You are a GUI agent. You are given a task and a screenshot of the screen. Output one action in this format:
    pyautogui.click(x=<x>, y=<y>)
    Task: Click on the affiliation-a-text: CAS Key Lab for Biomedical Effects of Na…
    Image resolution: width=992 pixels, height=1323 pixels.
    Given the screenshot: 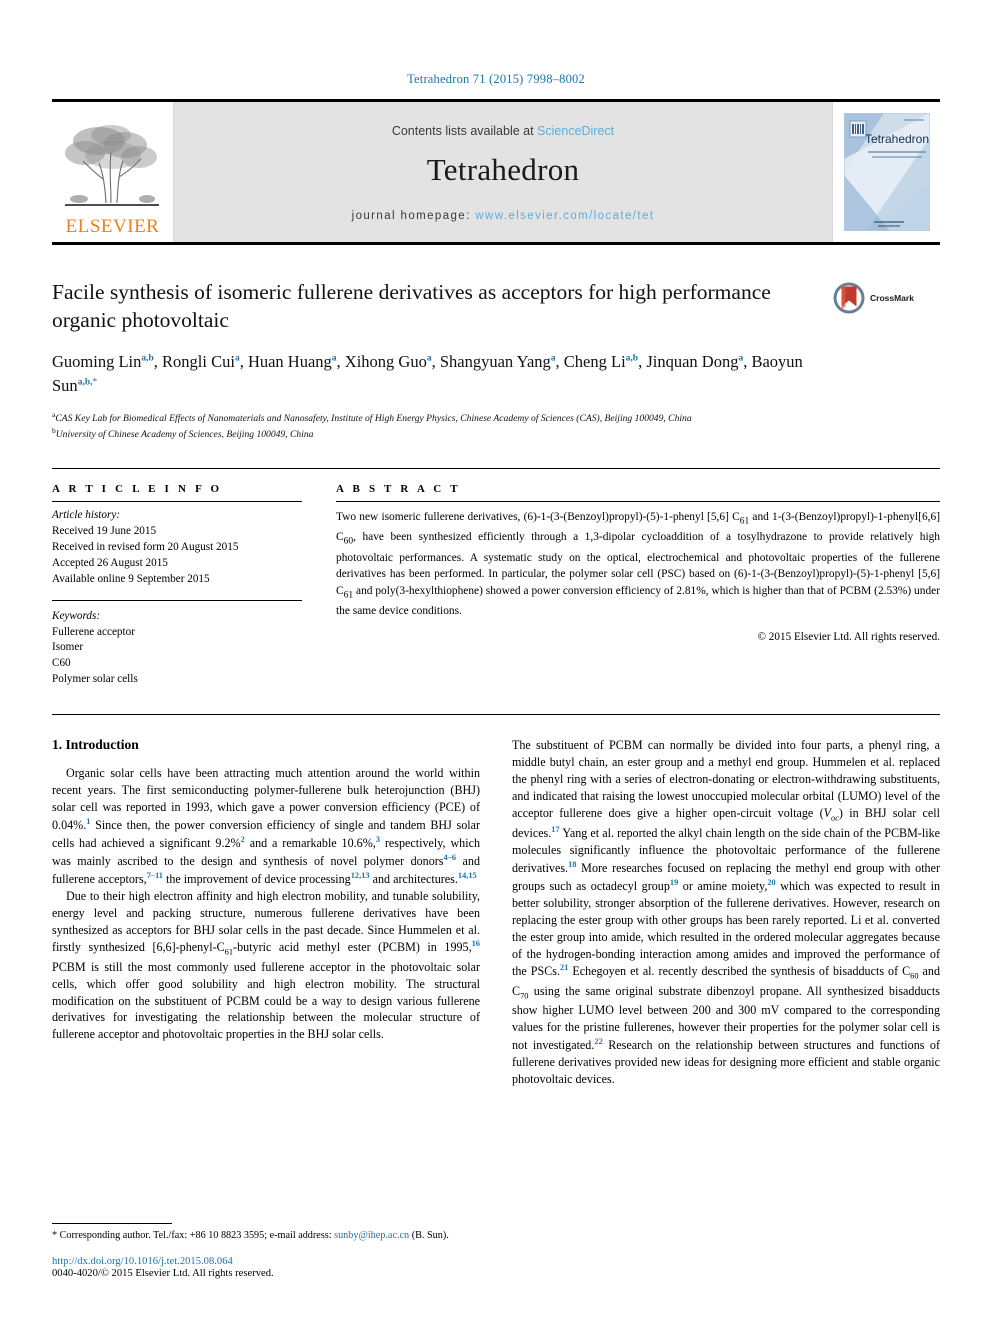 What is the action you would take?
    pyautogui.click(x=373, y=419)
    